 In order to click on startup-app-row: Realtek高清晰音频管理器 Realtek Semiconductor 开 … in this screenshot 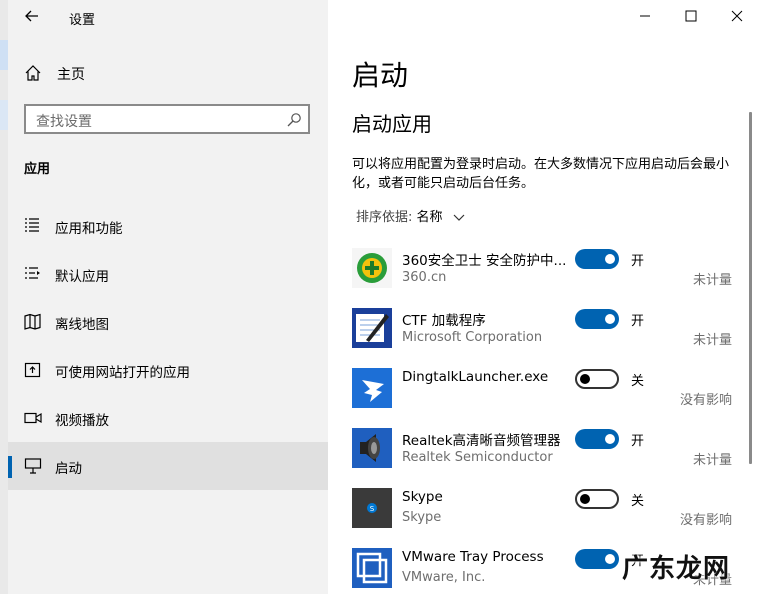, I will do `click(547, 456)`.